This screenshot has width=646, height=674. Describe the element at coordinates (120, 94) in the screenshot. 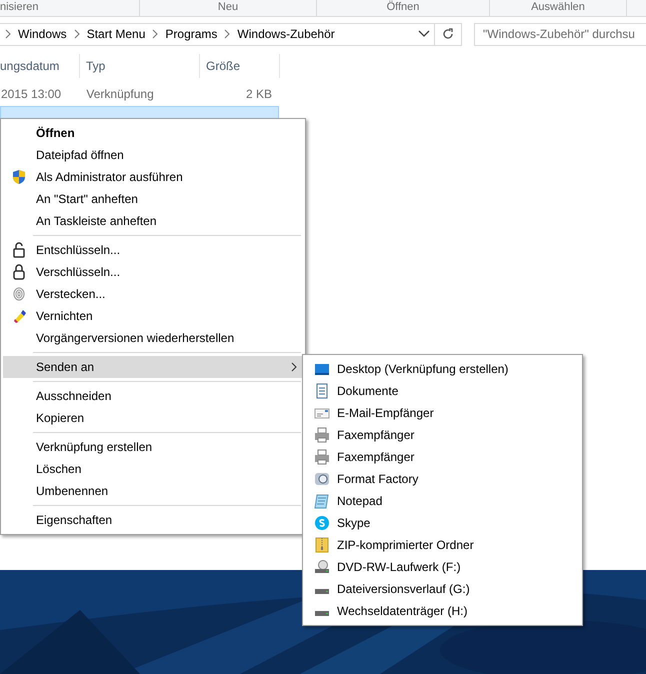

I see `table-cell-text: Verknüpfung` at that location.